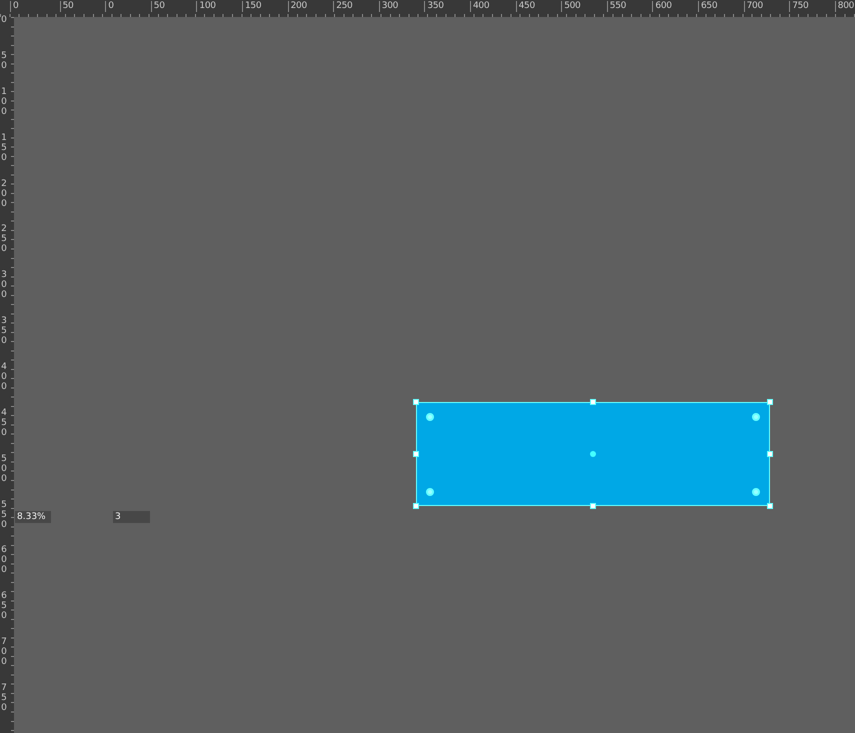 The width and height of the screenshot is (855, 733). What do you see at coordinates (33, 517) in the screenshot?
I see `value-field: 8.33%` at bounding box center [33, 517].